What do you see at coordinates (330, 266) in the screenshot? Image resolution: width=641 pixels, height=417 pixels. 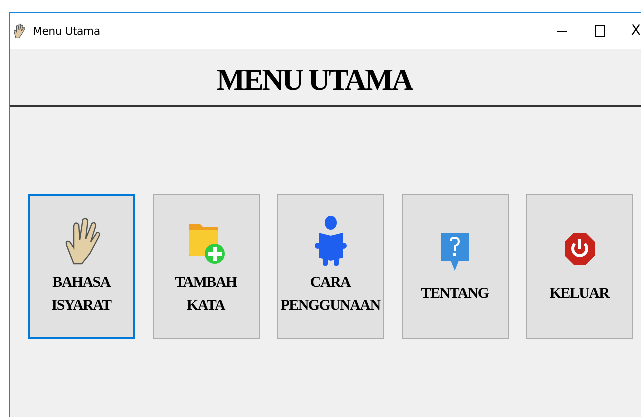 I see `menu-button: CARA PENGGUNAAN` at bounding box center [330, 266].